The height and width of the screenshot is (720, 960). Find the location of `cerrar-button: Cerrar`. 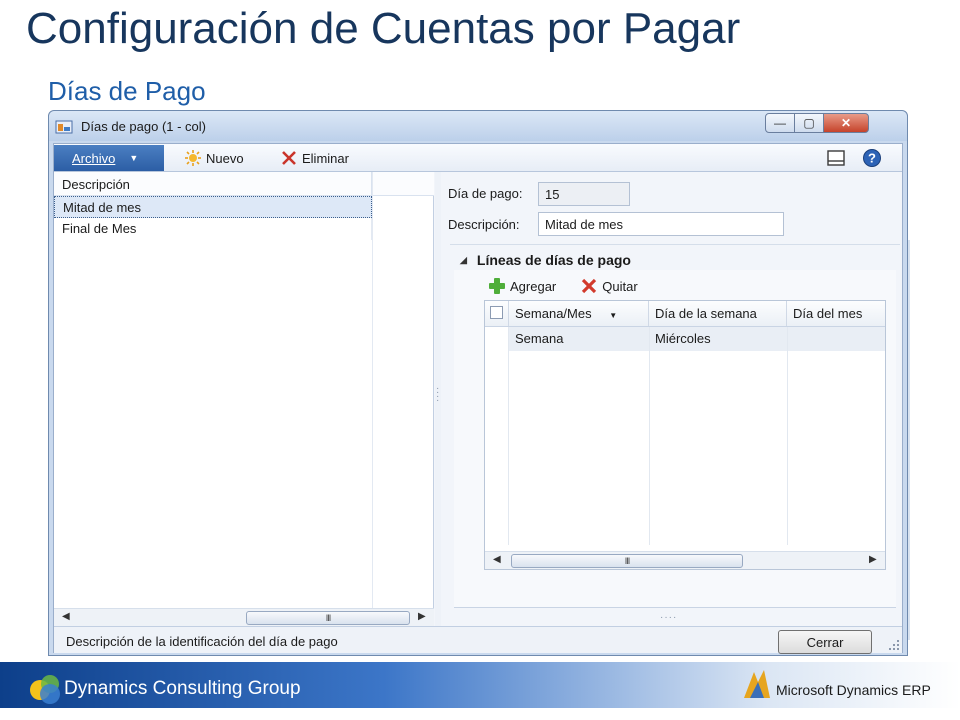

cerrar-button: Cerrar is located at coordinates (825, 642).